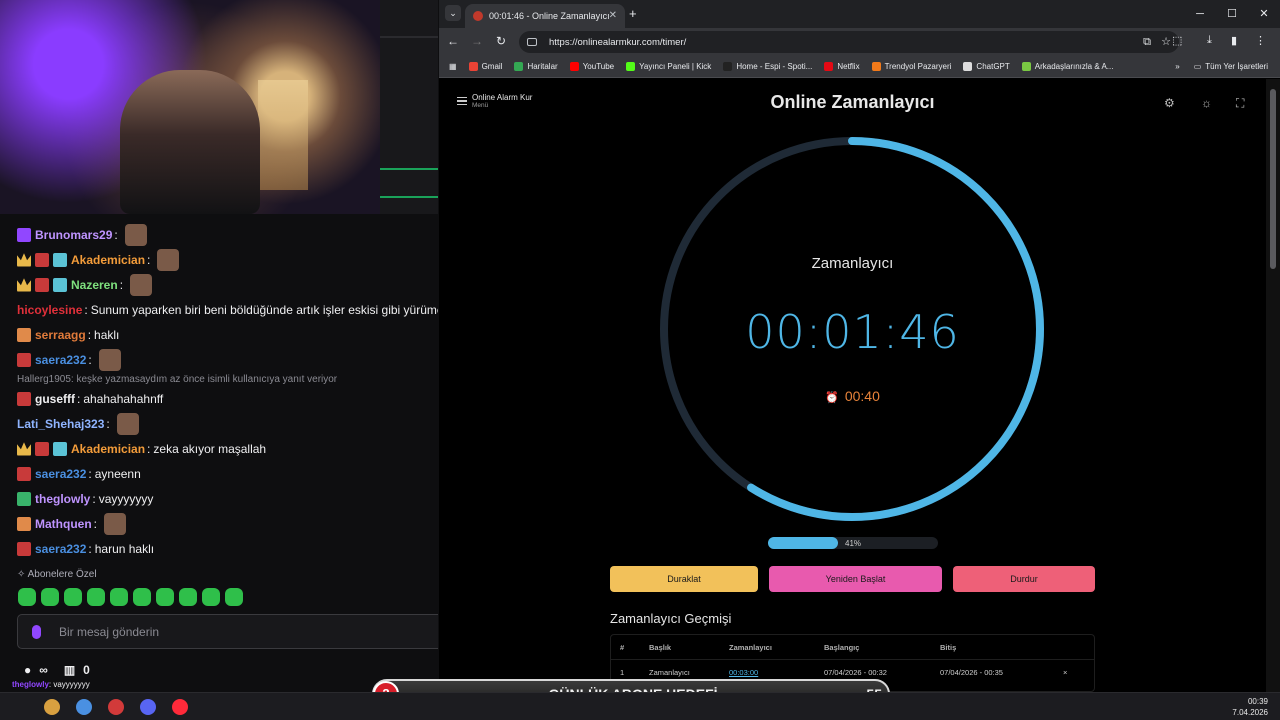  I want to click on extensions-icon: ⬚, so click(1177, 40).